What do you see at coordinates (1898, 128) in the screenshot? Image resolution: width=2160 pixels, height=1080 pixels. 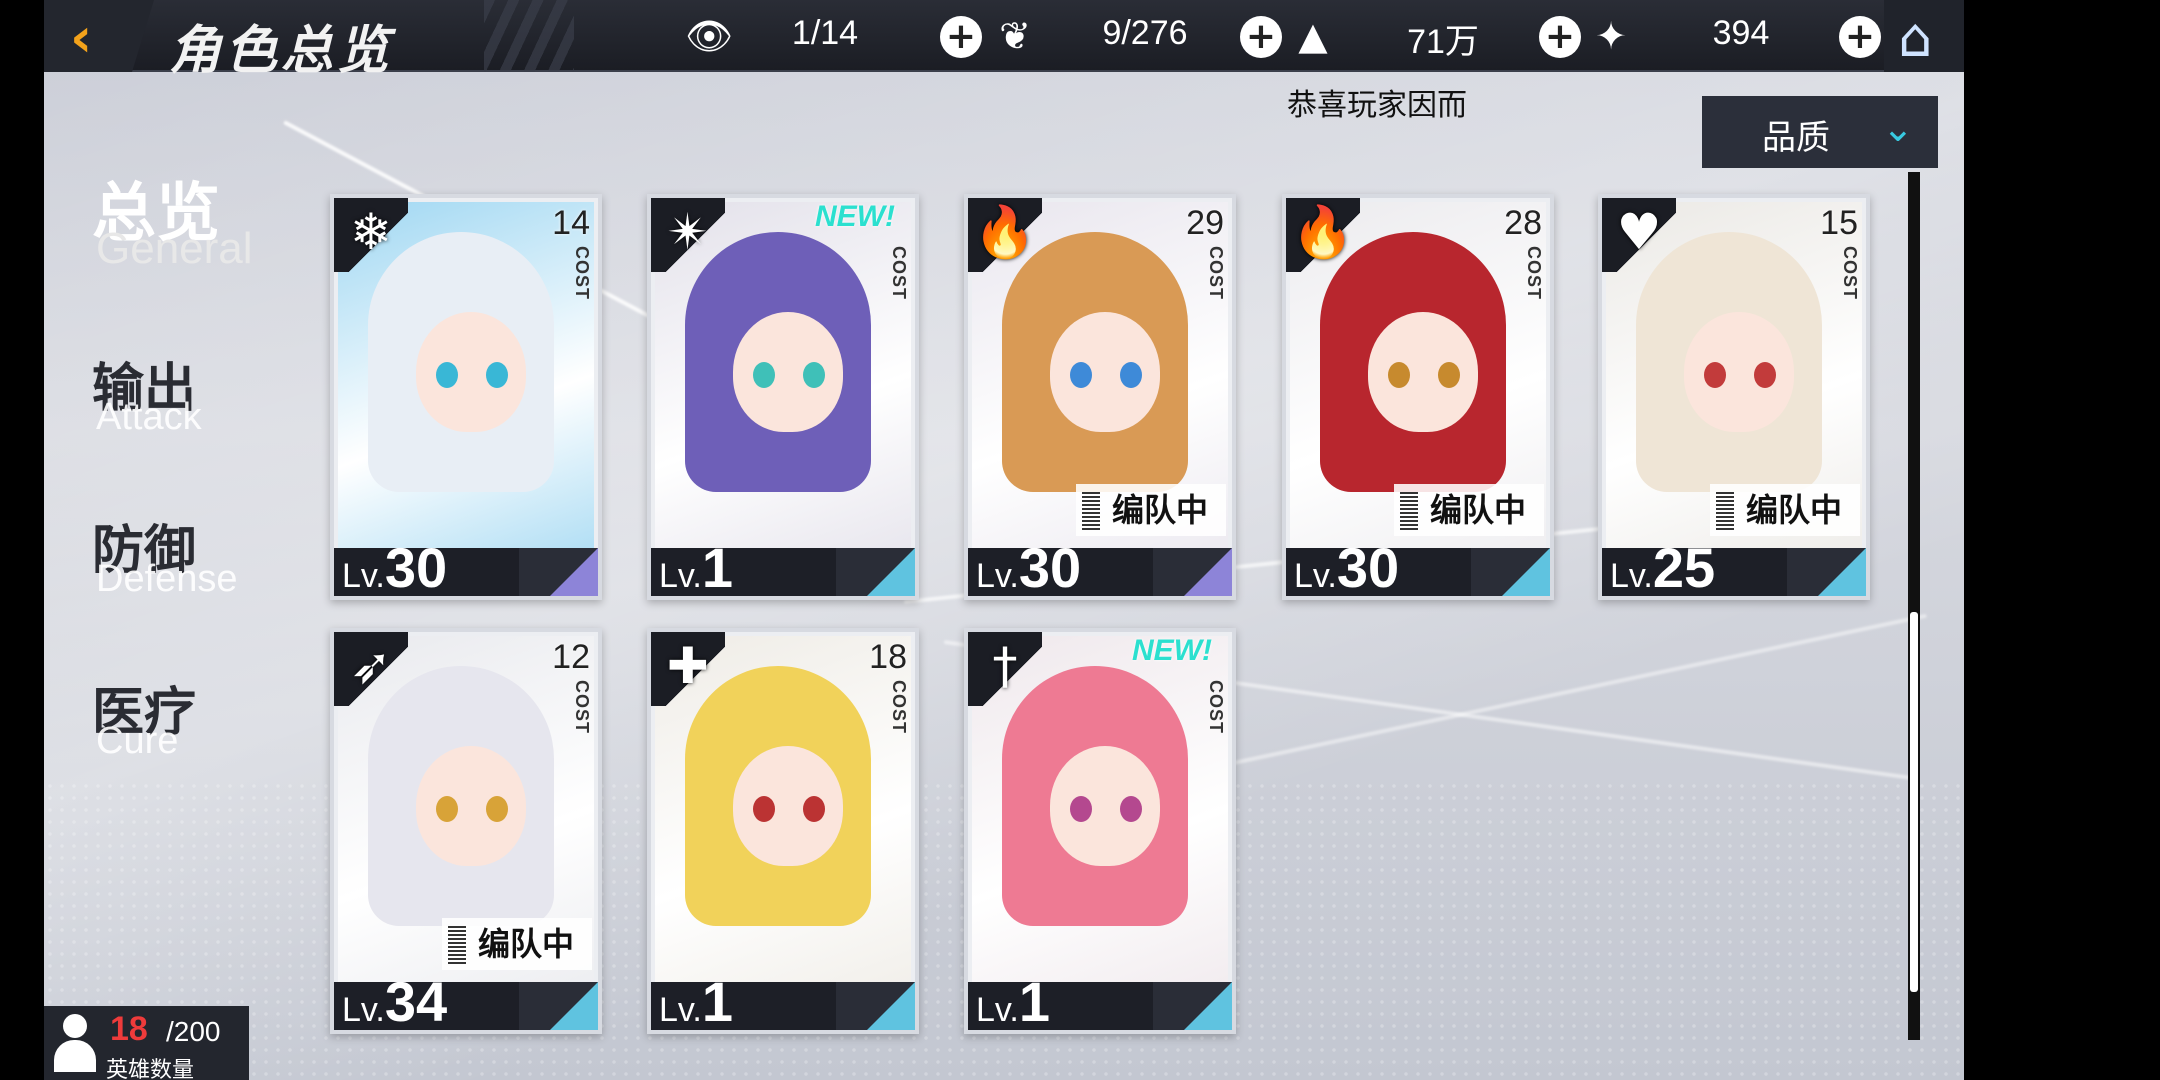 I see `chevron-down-icon: ⌄` at bounding box center [1898, 128].